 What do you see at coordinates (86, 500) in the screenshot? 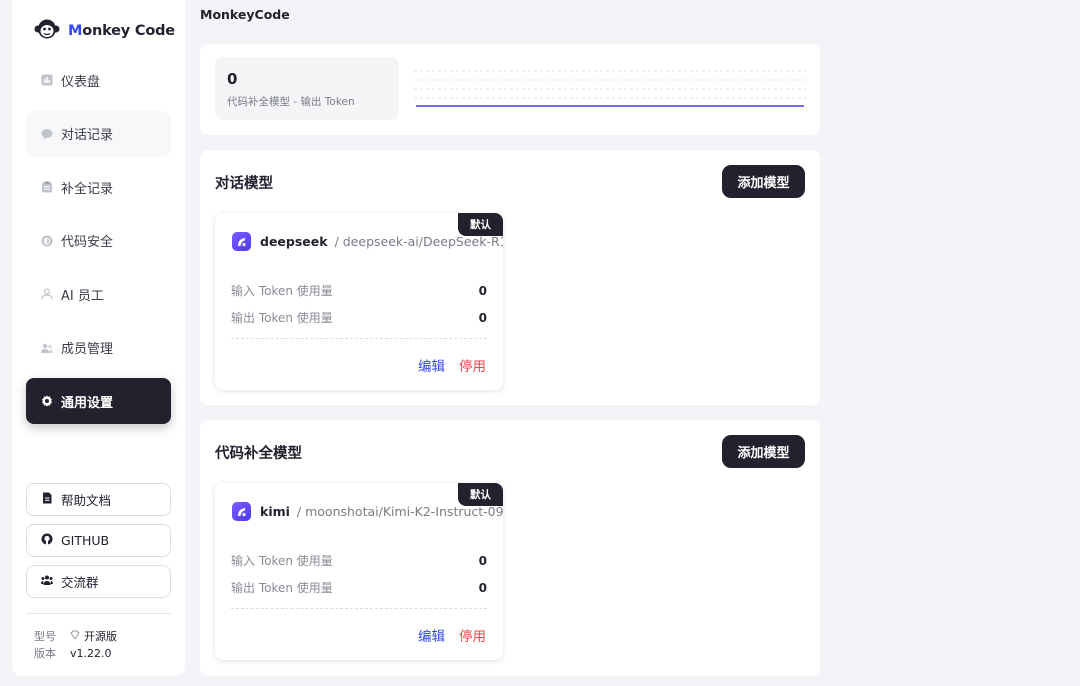
I see `help-docs-label: 帮助文档` at bounding box center [86, 500].